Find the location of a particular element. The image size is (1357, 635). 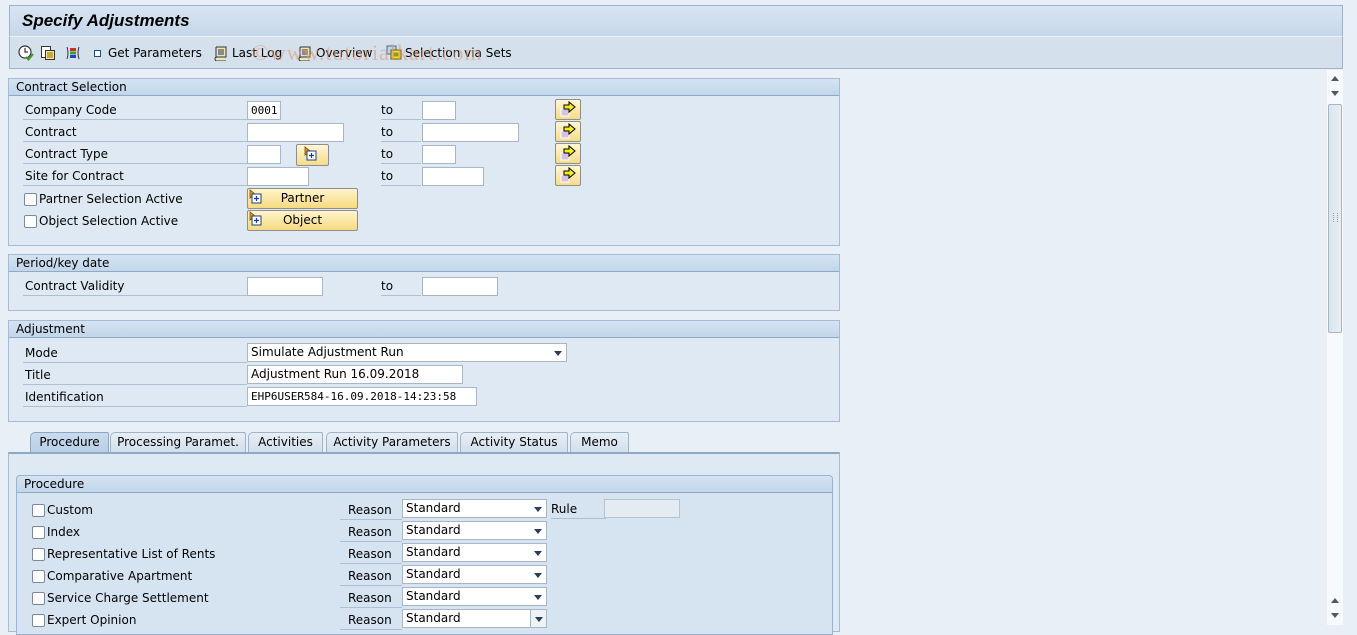

scrollbar-thumb is located at coordinates (1335, 218).